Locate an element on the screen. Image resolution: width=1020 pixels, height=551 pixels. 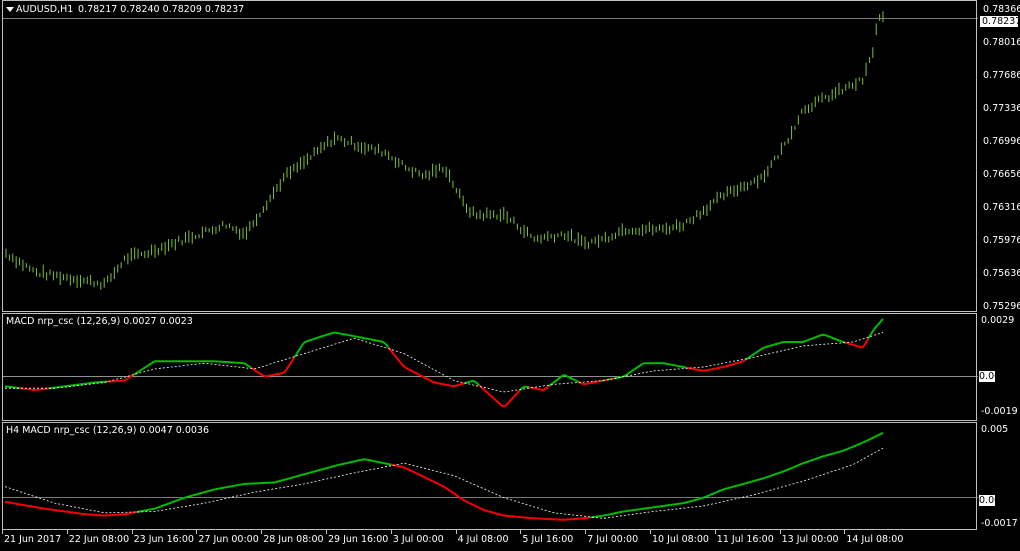
macd-tick-bottom: -0.0019 is located at coordinates (999, 411).